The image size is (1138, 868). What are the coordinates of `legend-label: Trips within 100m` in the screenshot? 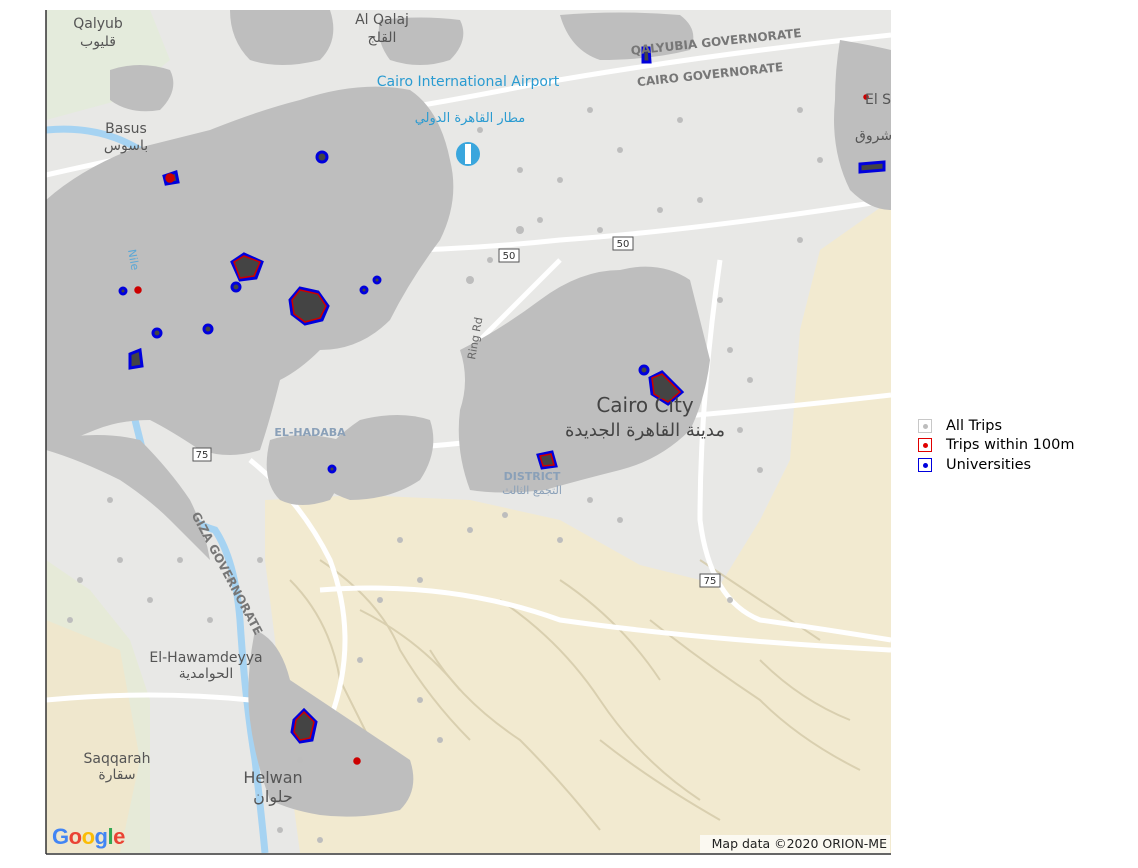 It's located at (1010, 445).